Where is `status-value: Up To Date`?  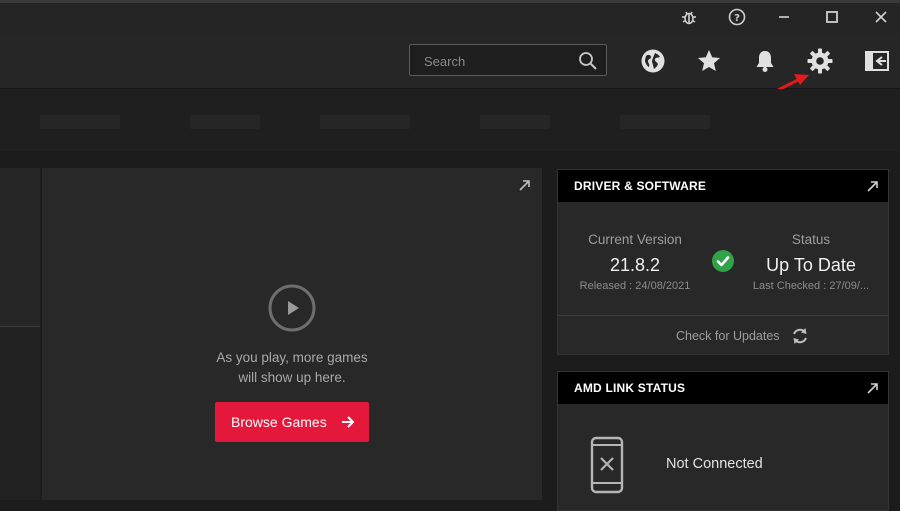
status-value: Up To Date is located at coordinates (811, 265).